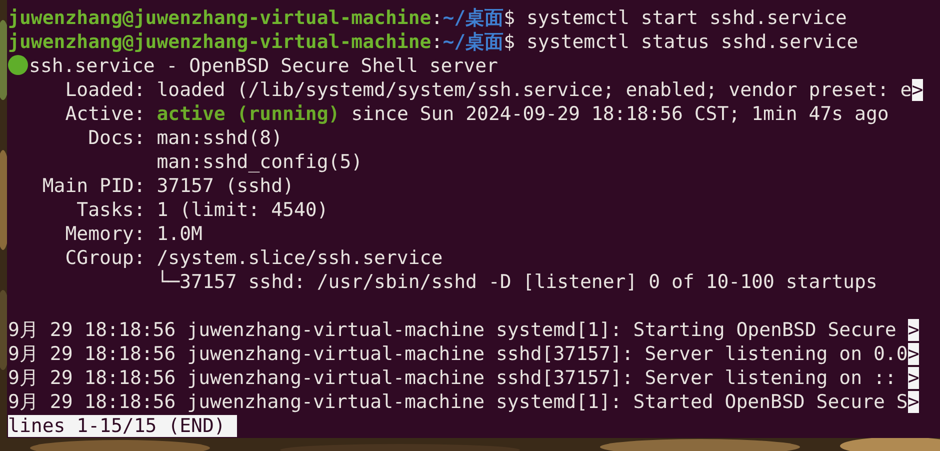 The width and height of the screenshot is (940, 451). Describe the element at coordinates (458, 354) in the screenshot. I see `terminal-text: 9月 29 18:18:56 juwenzhang-virtual-machine sshd[37157]: Server listening on 0.0` at that location.